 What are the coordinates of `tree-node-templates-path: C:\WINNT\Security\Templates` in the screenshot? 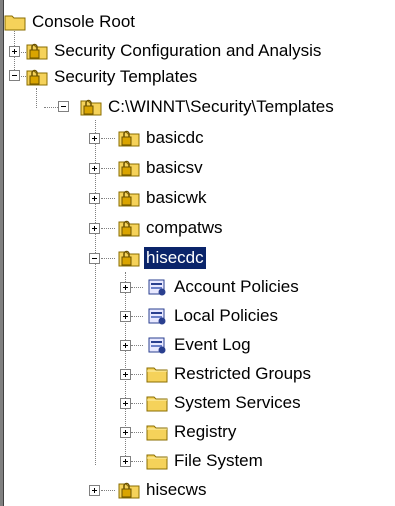 It's located at (208, 107).